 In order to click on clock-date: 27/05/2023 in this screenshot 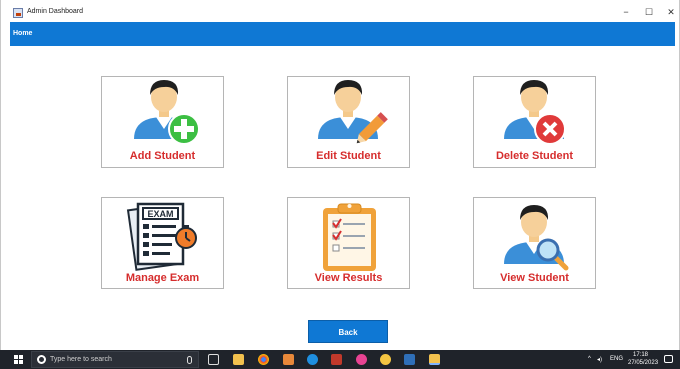, I will do `click(643, 363)`.